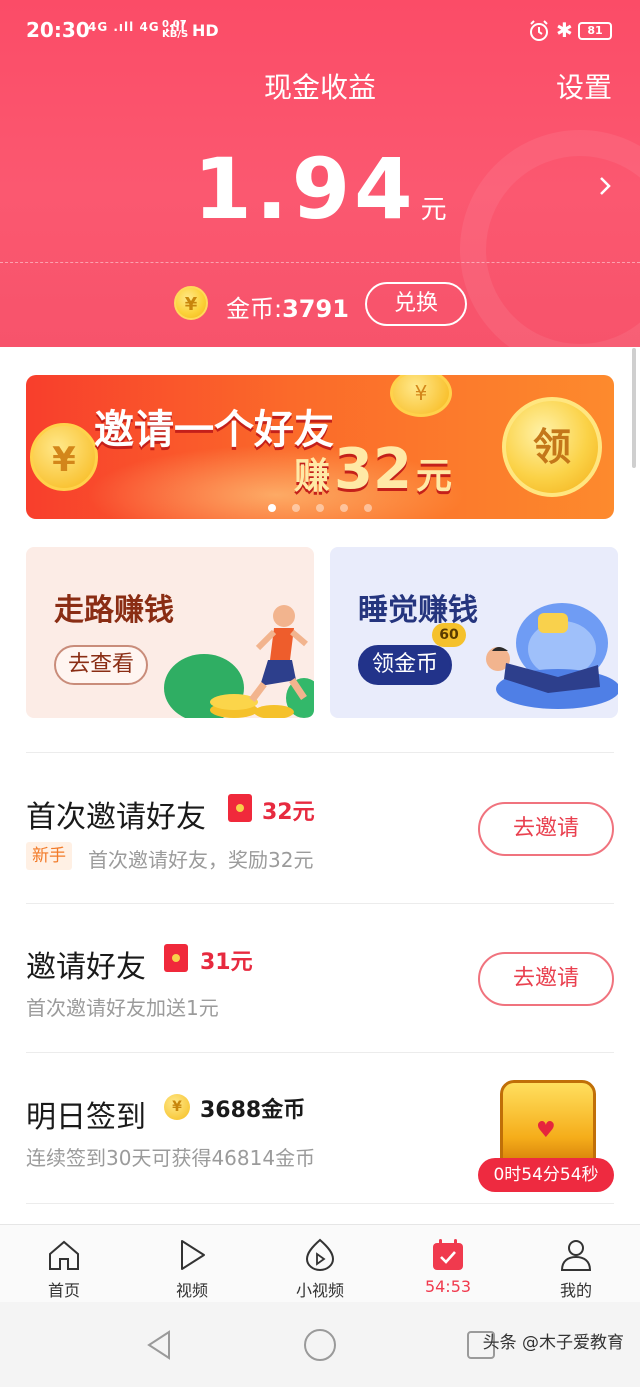 The height and width of the screenshot is (1387, 640). I want to click on coin-balance-row: ¥ 金币:3791 兑换, so click(320, 304).